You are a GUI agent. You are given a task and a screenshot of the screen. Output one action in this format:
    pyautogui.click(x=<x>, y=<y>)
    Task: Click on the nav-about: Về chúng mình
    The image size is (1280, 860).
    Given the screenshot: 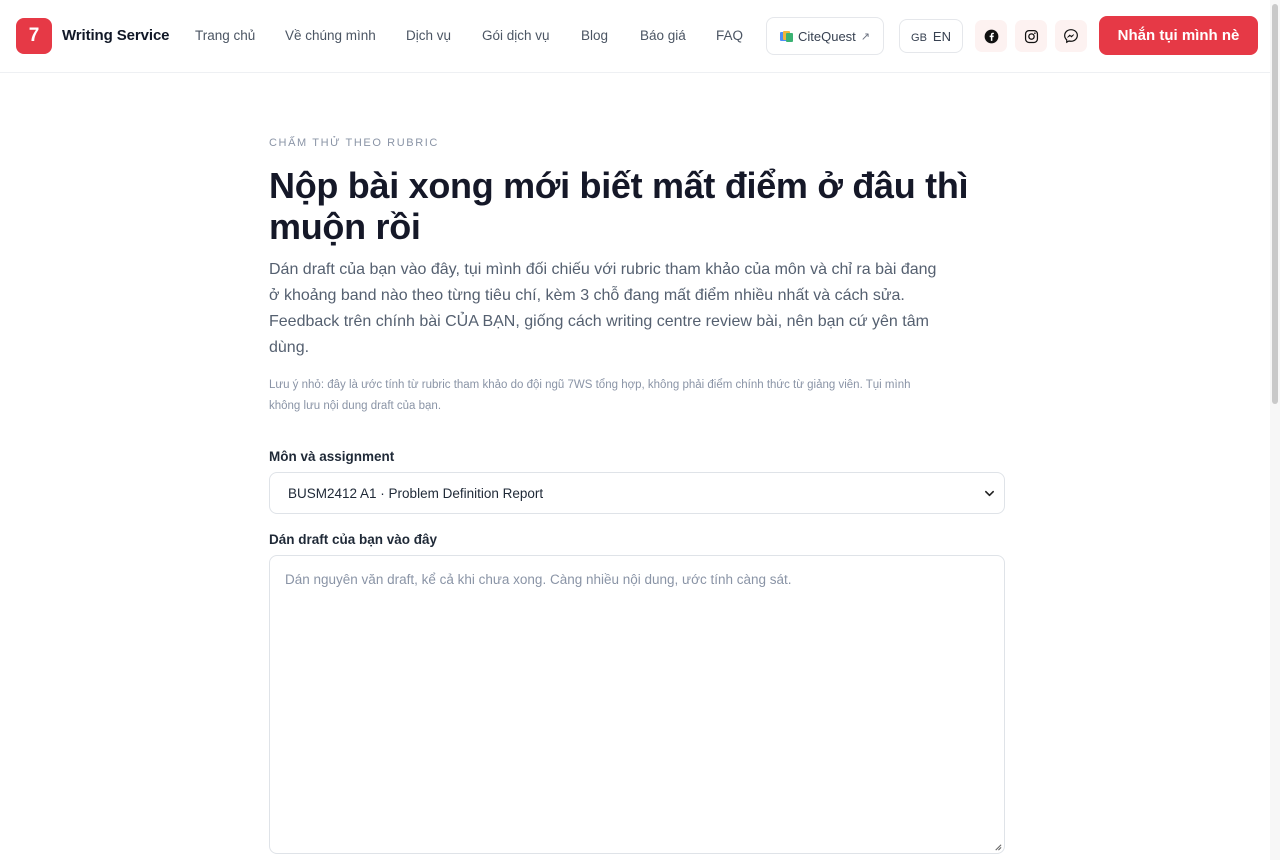 What is the action you would take?
    pyautogui.click(x=330, y=35)
    